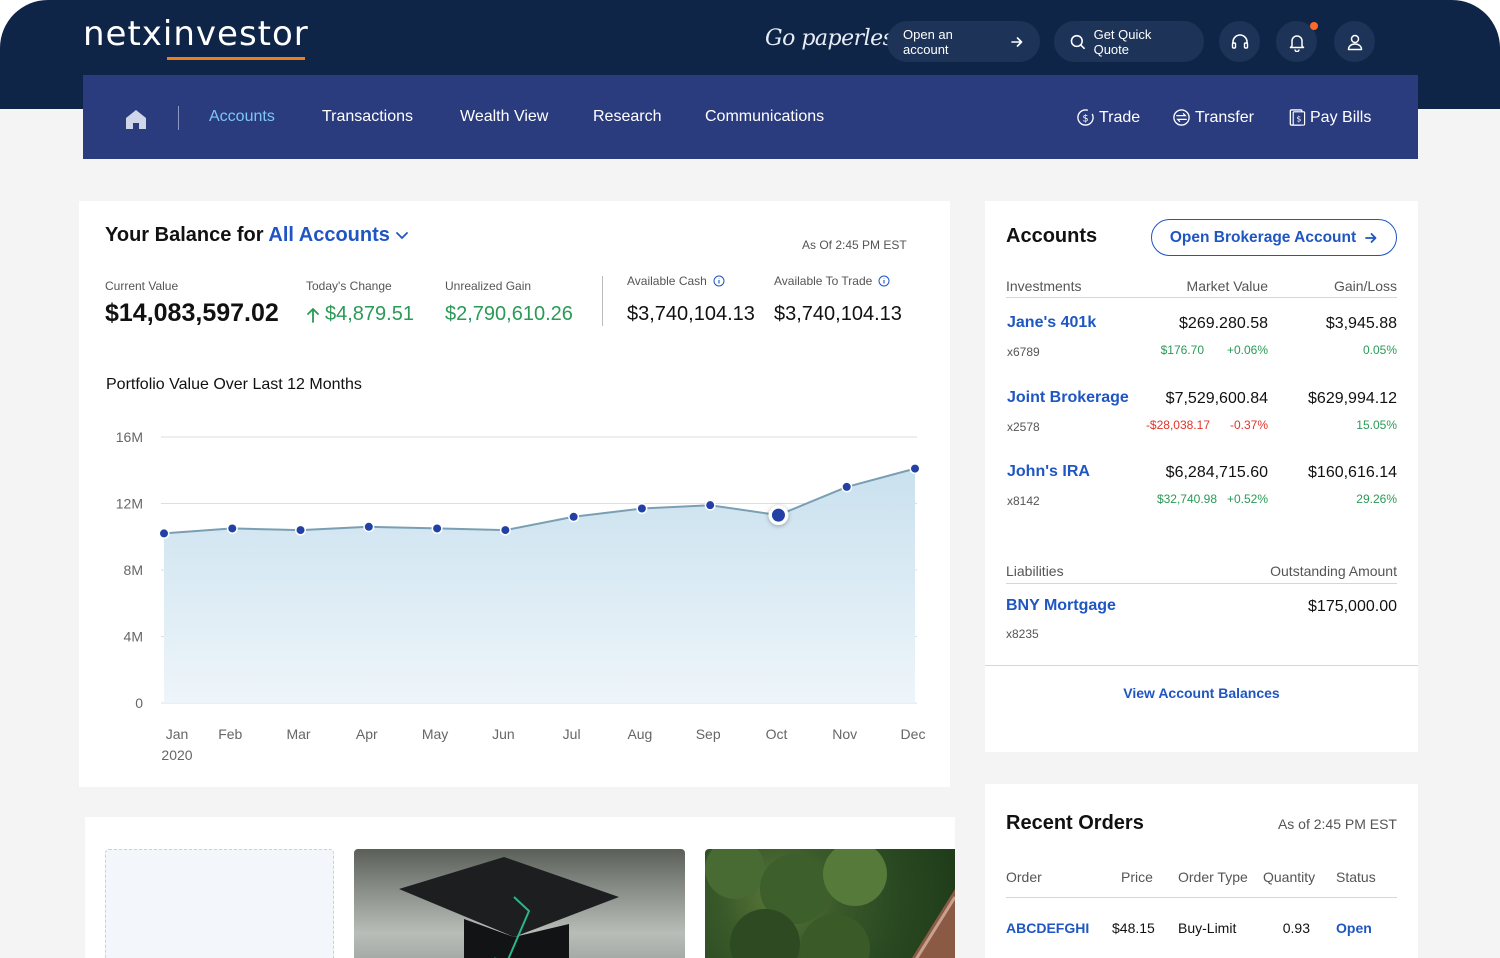 The height and width of the screenshot is (958, 1500). I want to click on account-number: x6789, so click(1023, 352).